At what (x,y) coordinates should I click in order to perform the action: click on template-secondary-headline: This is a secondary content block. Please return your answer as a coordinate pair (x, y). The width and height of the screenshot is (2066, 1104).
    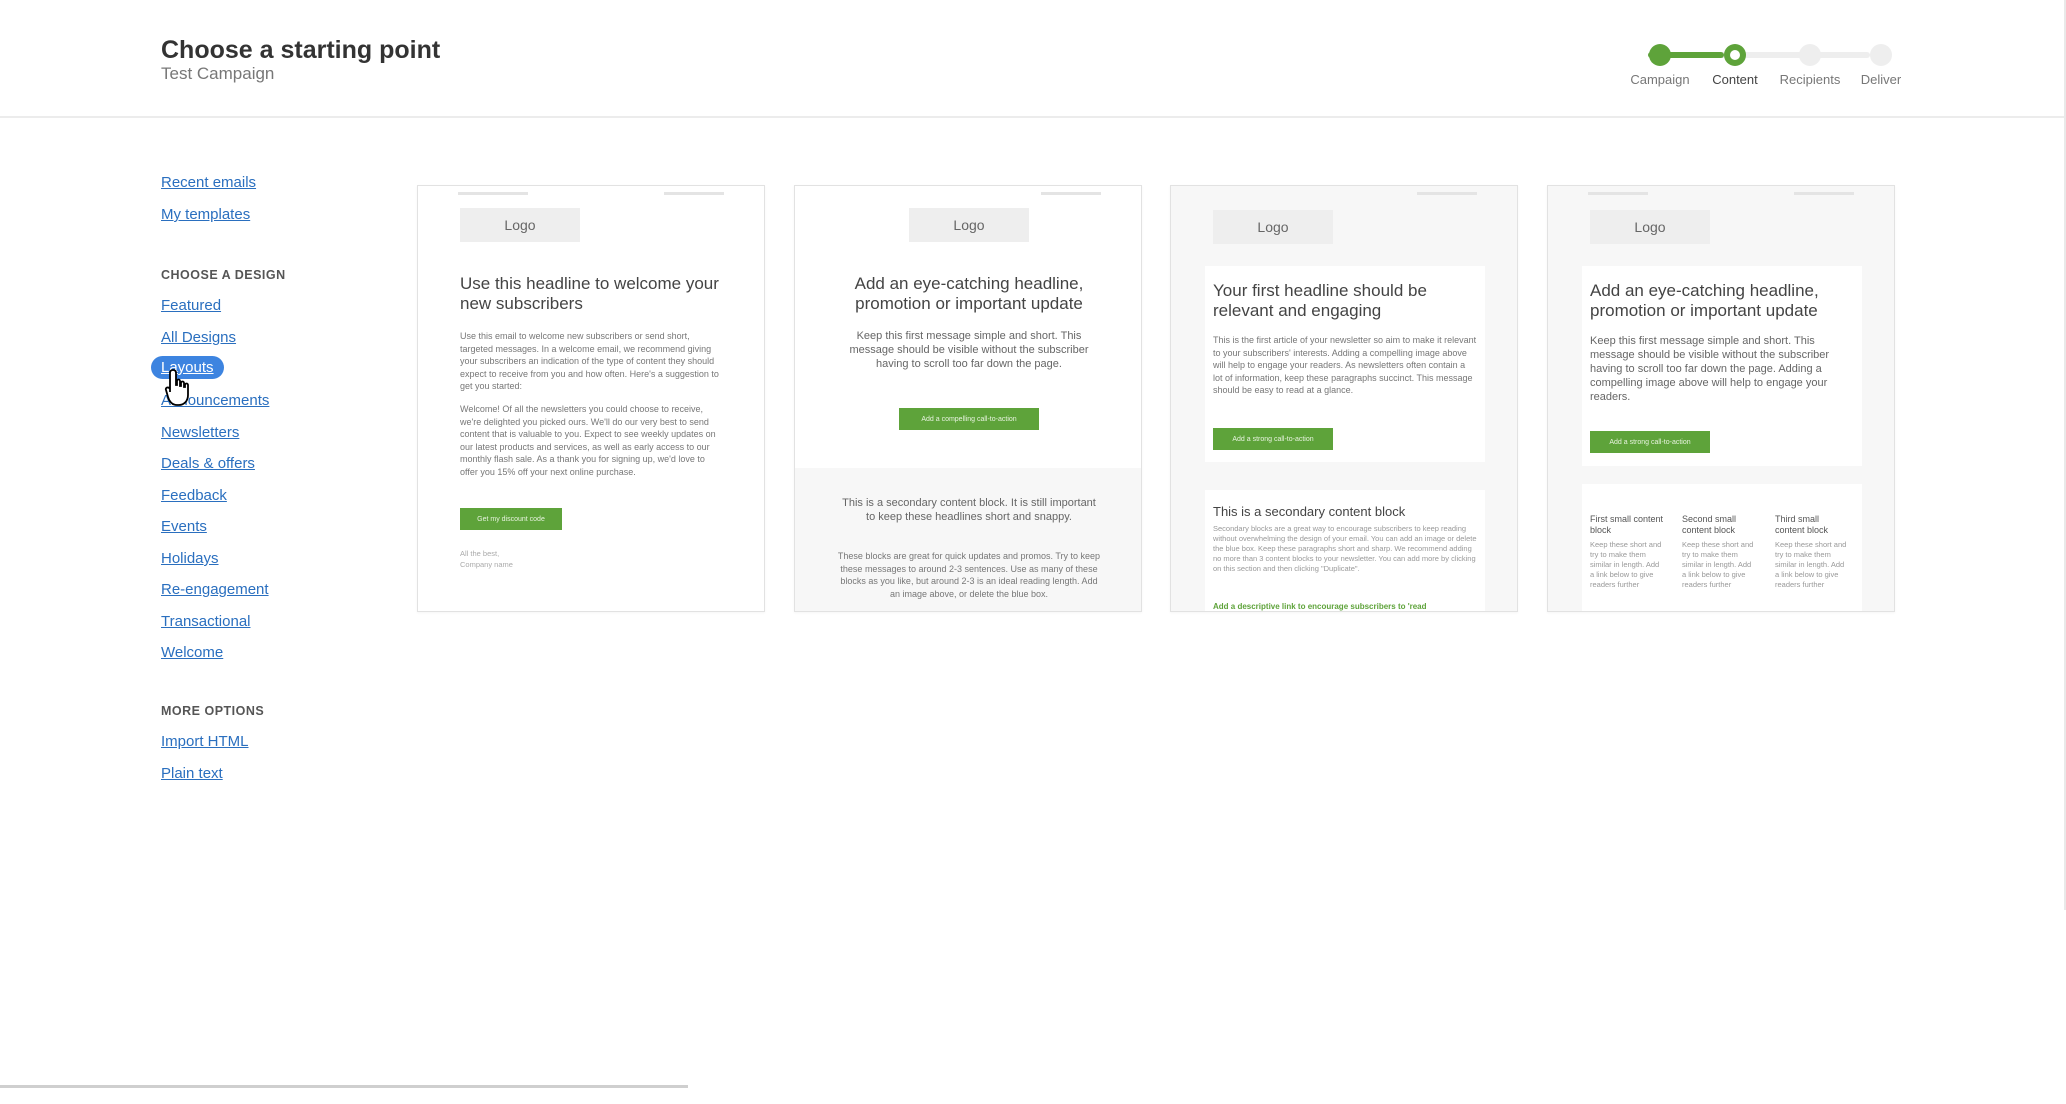
    Looking at the image, I should click on (1309, 511).